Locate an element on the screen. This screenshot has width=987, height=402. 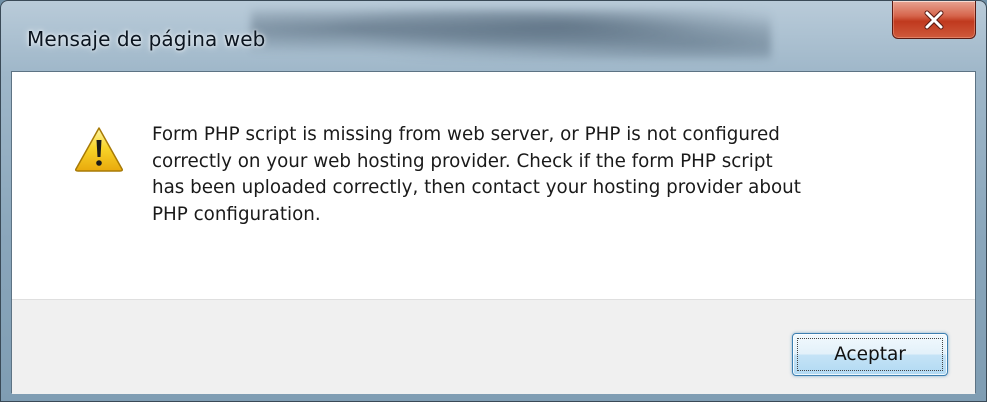
close-icon is located at coordinates (934, 19).